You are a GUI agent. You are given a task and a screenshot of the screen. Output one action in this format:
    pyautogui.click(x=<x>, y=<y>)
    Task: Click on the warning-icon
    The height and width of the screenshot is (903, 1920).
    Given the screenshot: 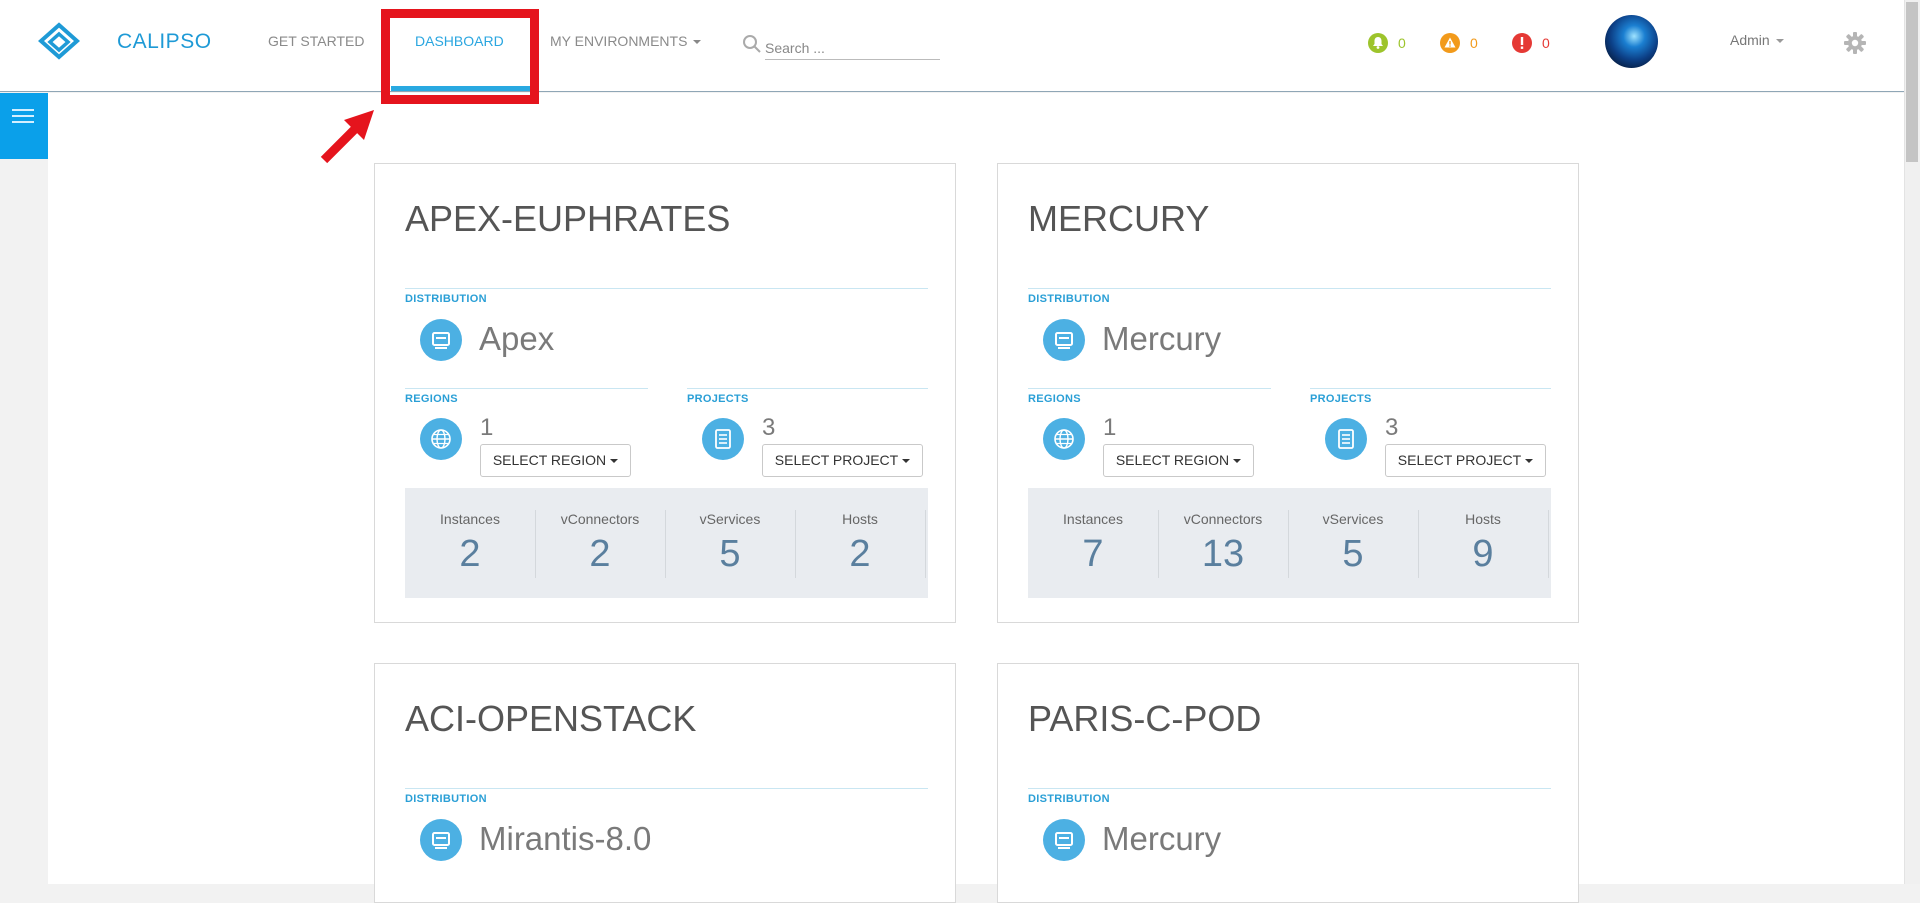 What is the action you would take?
    pyautogui.click(x=1450, y=43)
    